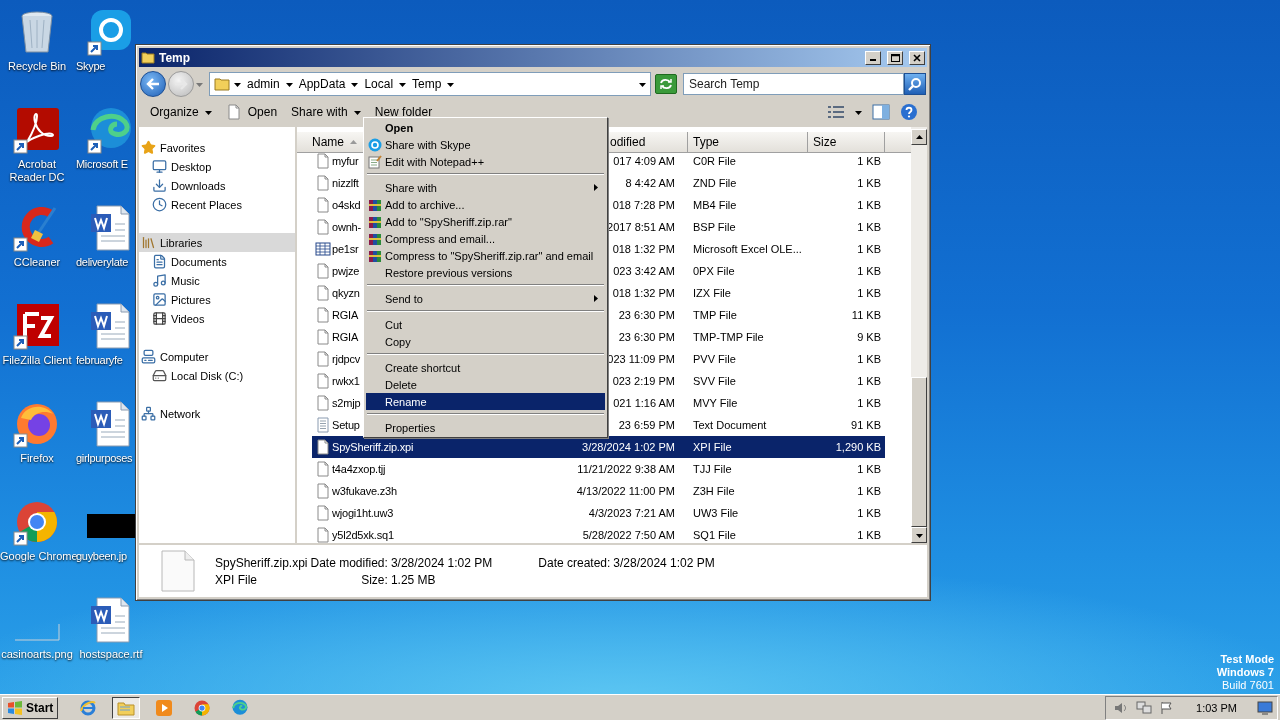 The image size is (1280, 720). What do you see at coordinates (217, 356) in the screenshot?
I see `nav-item: Computer` at bounding box center [217, 356].